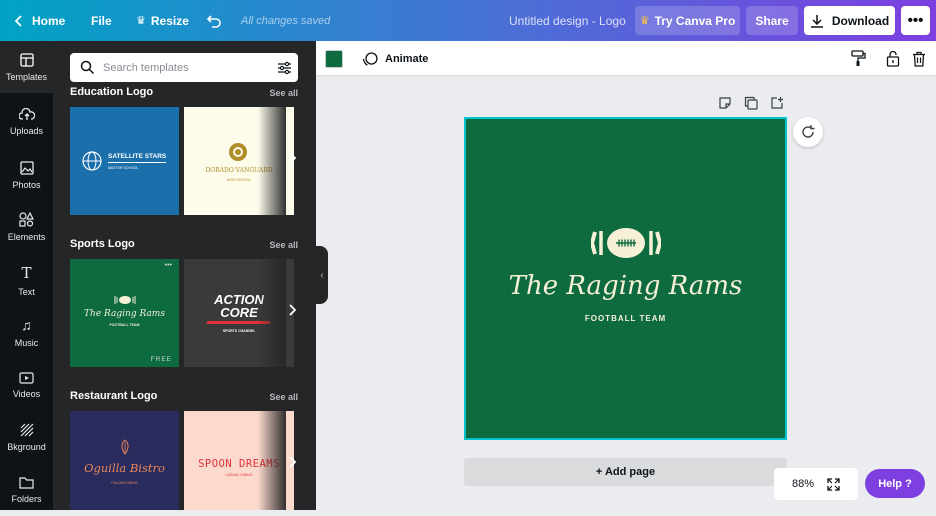 The height and width of the screenshot is (516, 936). I want to click on carousel-next-restaurant-button, so click(293, 464).